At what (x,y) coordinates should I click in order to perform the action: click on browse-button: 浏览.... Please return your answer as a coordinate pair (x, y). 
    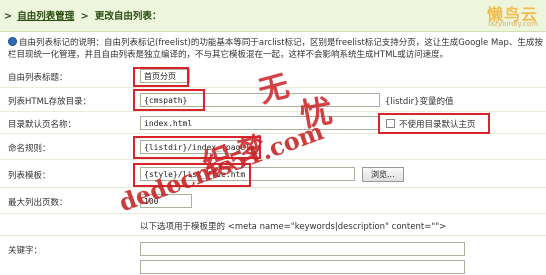
    Looking at the image, I should click on (383, 174).